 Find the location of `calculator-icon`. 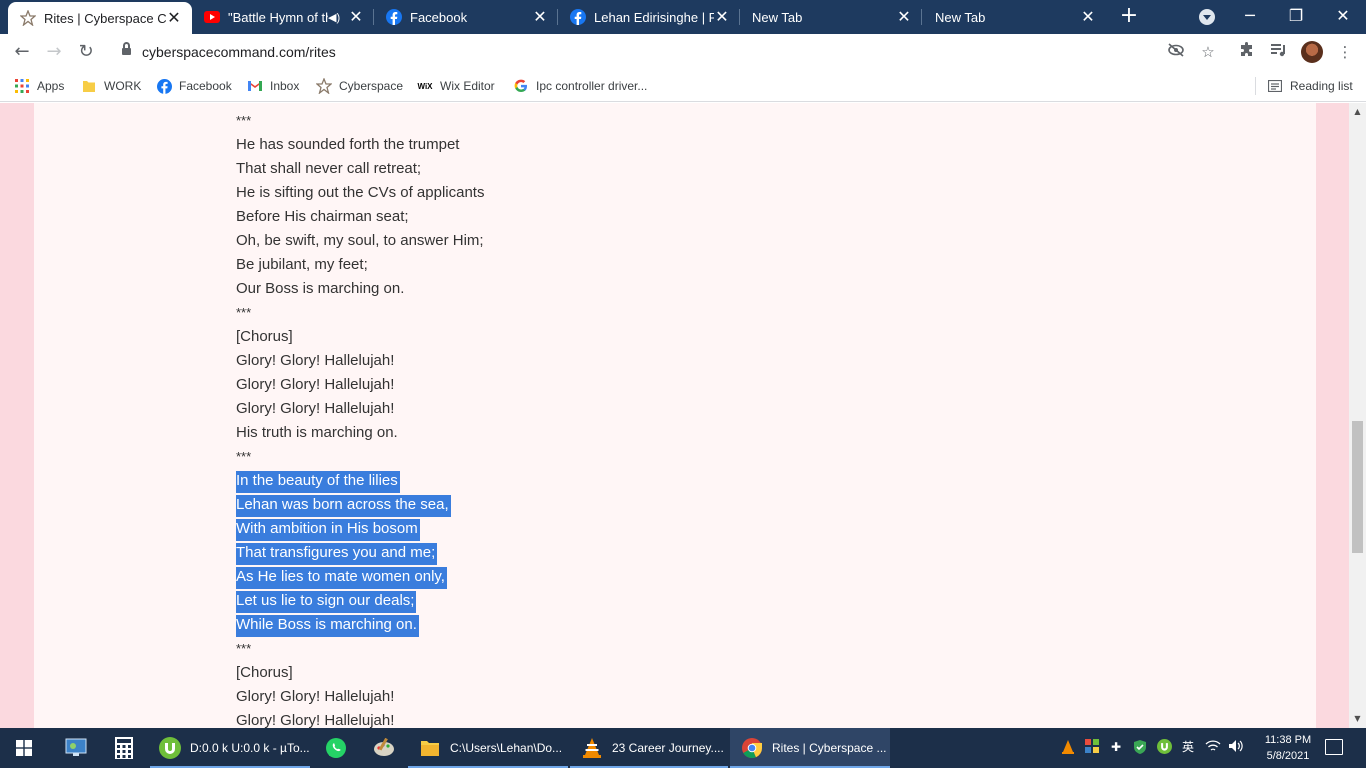

calculator-icon is located at coordinates (124, 748).